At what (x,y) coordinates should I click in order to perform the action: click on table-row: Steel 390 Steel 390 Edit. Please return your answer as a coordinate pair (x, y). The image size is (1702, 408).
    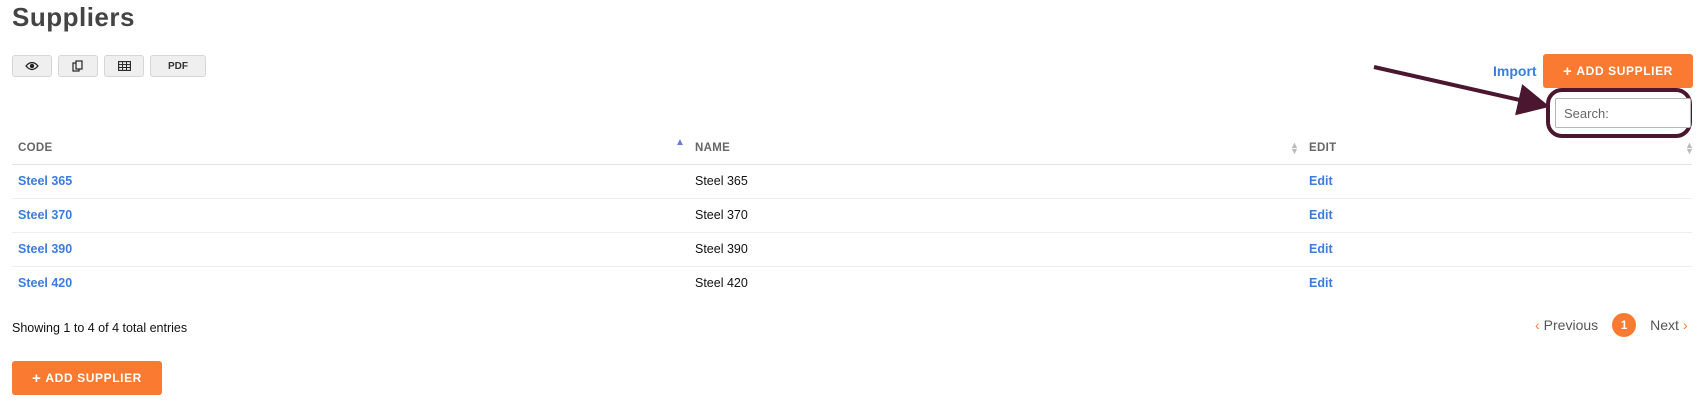
    Looking at the image, I should click on (852, 250).